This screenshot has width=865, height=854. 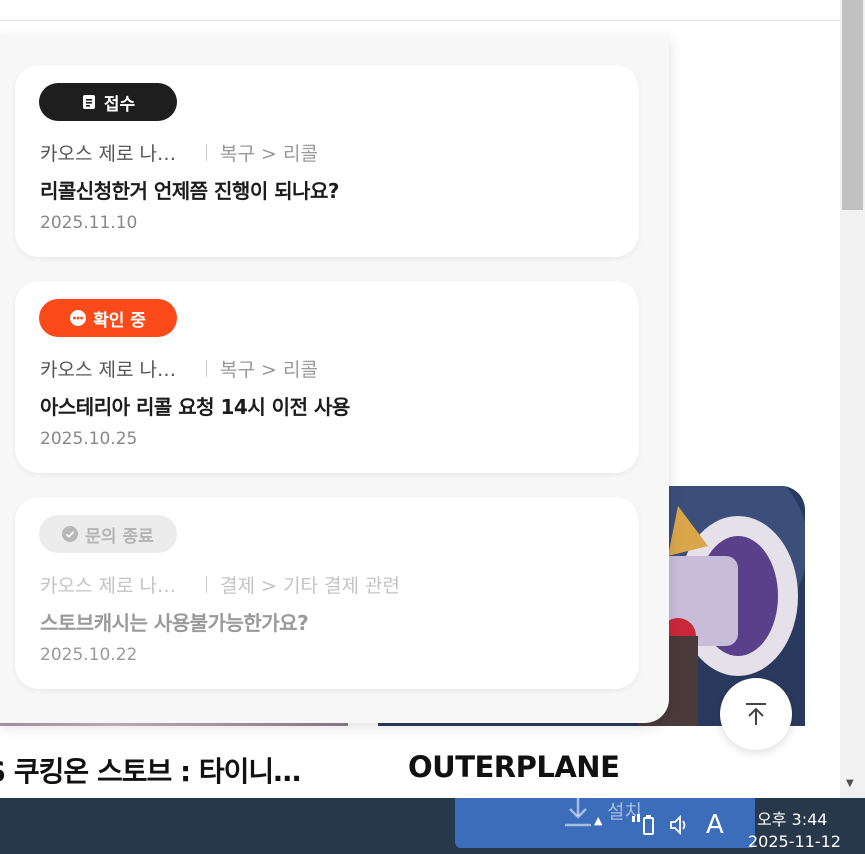 What do you see at coordinates (310, 586) in the screenshot?
I see `inquiry-category: 결제 > 기타 결제 관련` at bounding box center [310, 586].